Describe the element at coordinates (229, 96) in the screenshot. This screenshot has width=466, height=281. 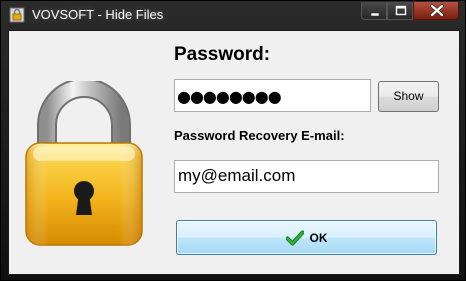
I see `password-masked-value: ●●●●●●●●` at that location.